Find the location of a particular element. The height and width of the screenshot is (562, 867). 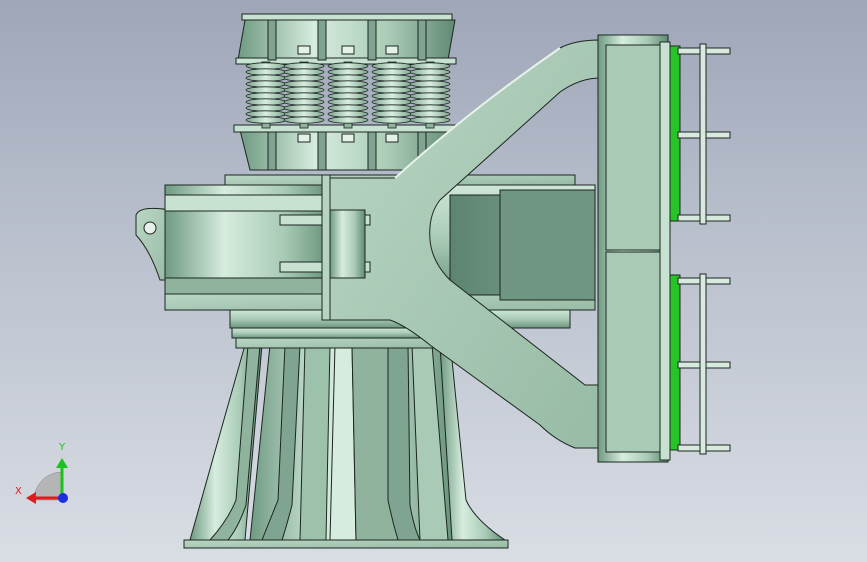

coordinate-triad is located at coordinates (47, 481).